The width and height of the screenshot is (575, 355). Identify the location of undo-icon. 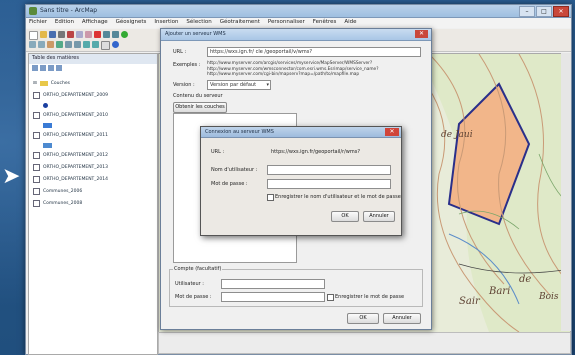
(106, 34).